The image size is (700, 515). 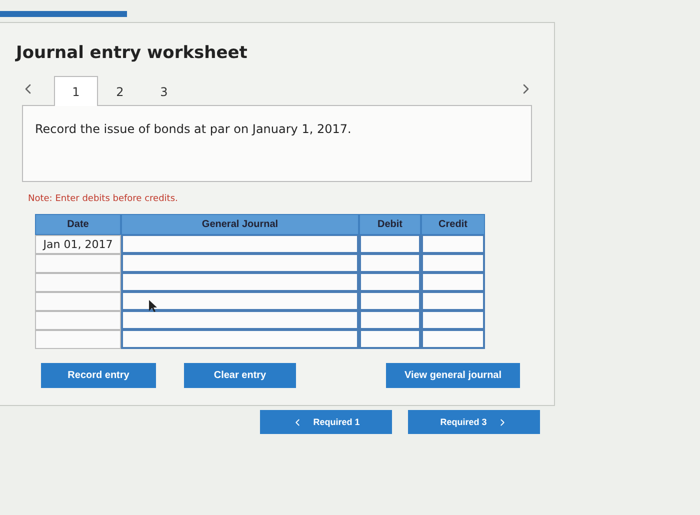 What do you see at coordinates (453, 224) in the screenshot?
I see `column-header: Credit` at bounding box center [453, 224].